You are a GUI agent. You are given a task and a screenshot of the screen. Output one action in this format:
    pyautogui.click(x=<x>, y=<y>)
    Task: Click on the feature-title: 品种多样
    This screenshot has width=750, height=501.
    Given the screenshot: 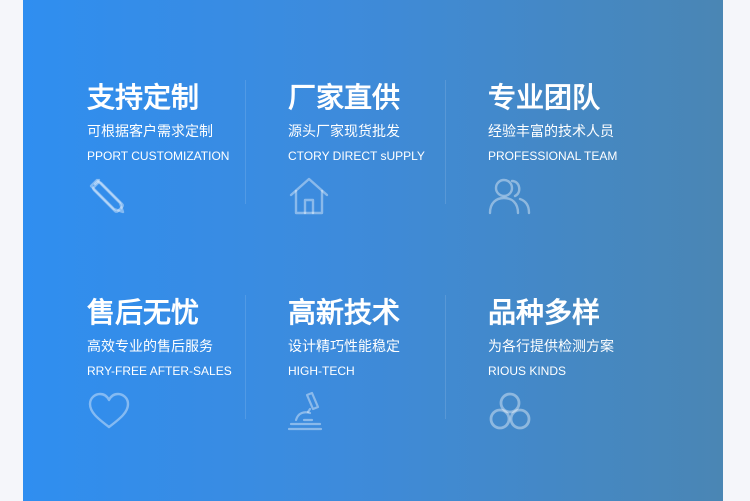 What is the action you would take?
    pyautogui.click(x=544, y=312)
    